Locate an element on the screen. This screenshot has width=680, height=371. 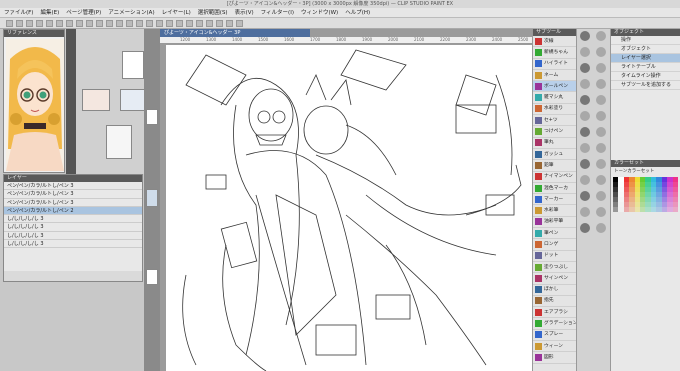
subtool-item: 水彩筆 is located at coordinates (554, 211).